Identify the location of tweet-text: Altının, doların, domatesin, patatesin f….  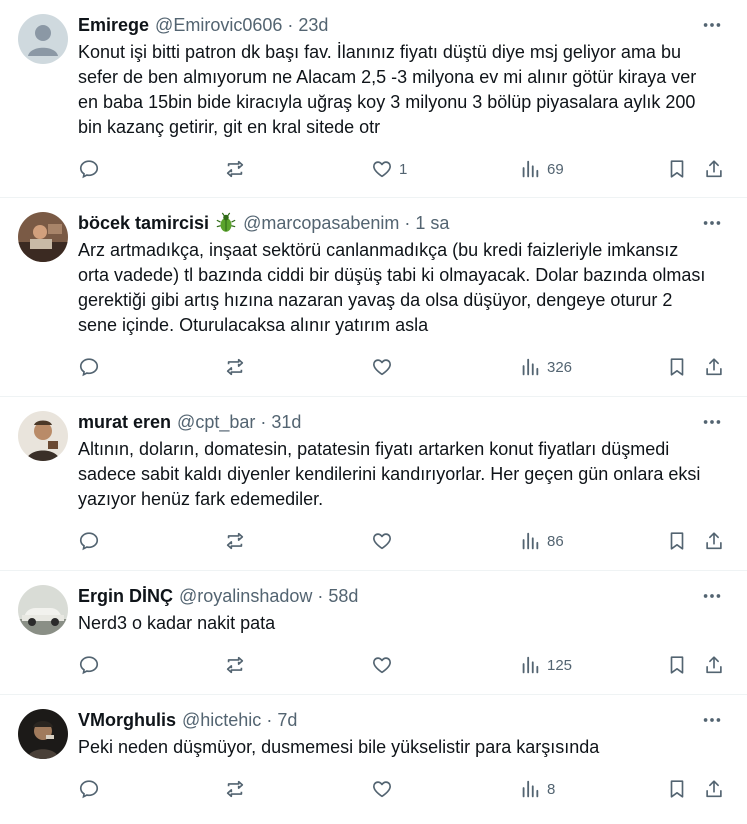
(389, 474).